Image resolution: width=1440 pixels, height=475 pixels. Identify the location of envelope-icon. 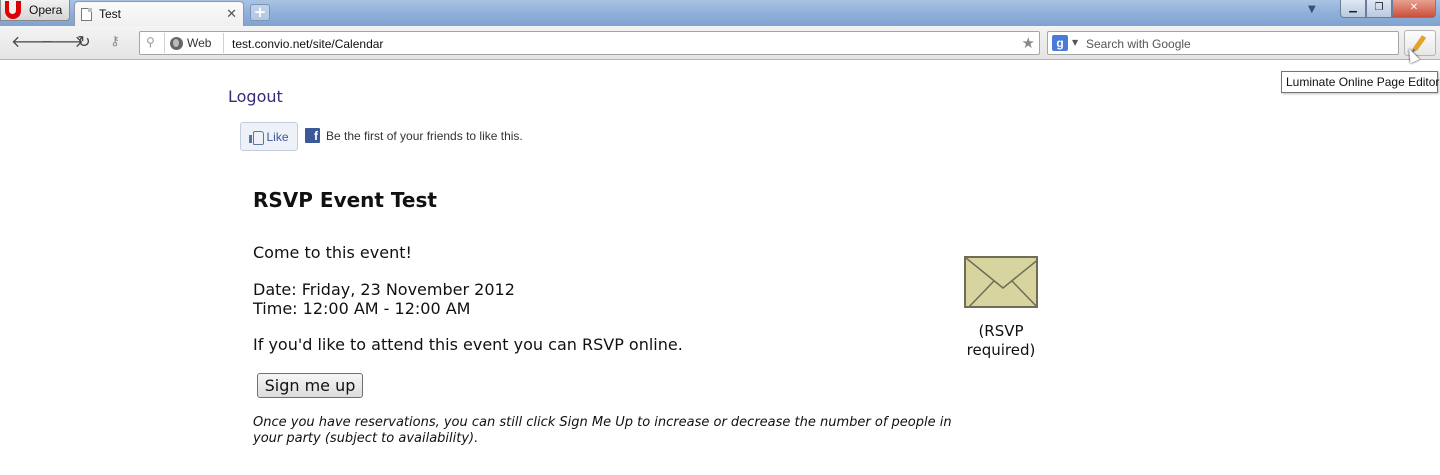
(1001, 282).